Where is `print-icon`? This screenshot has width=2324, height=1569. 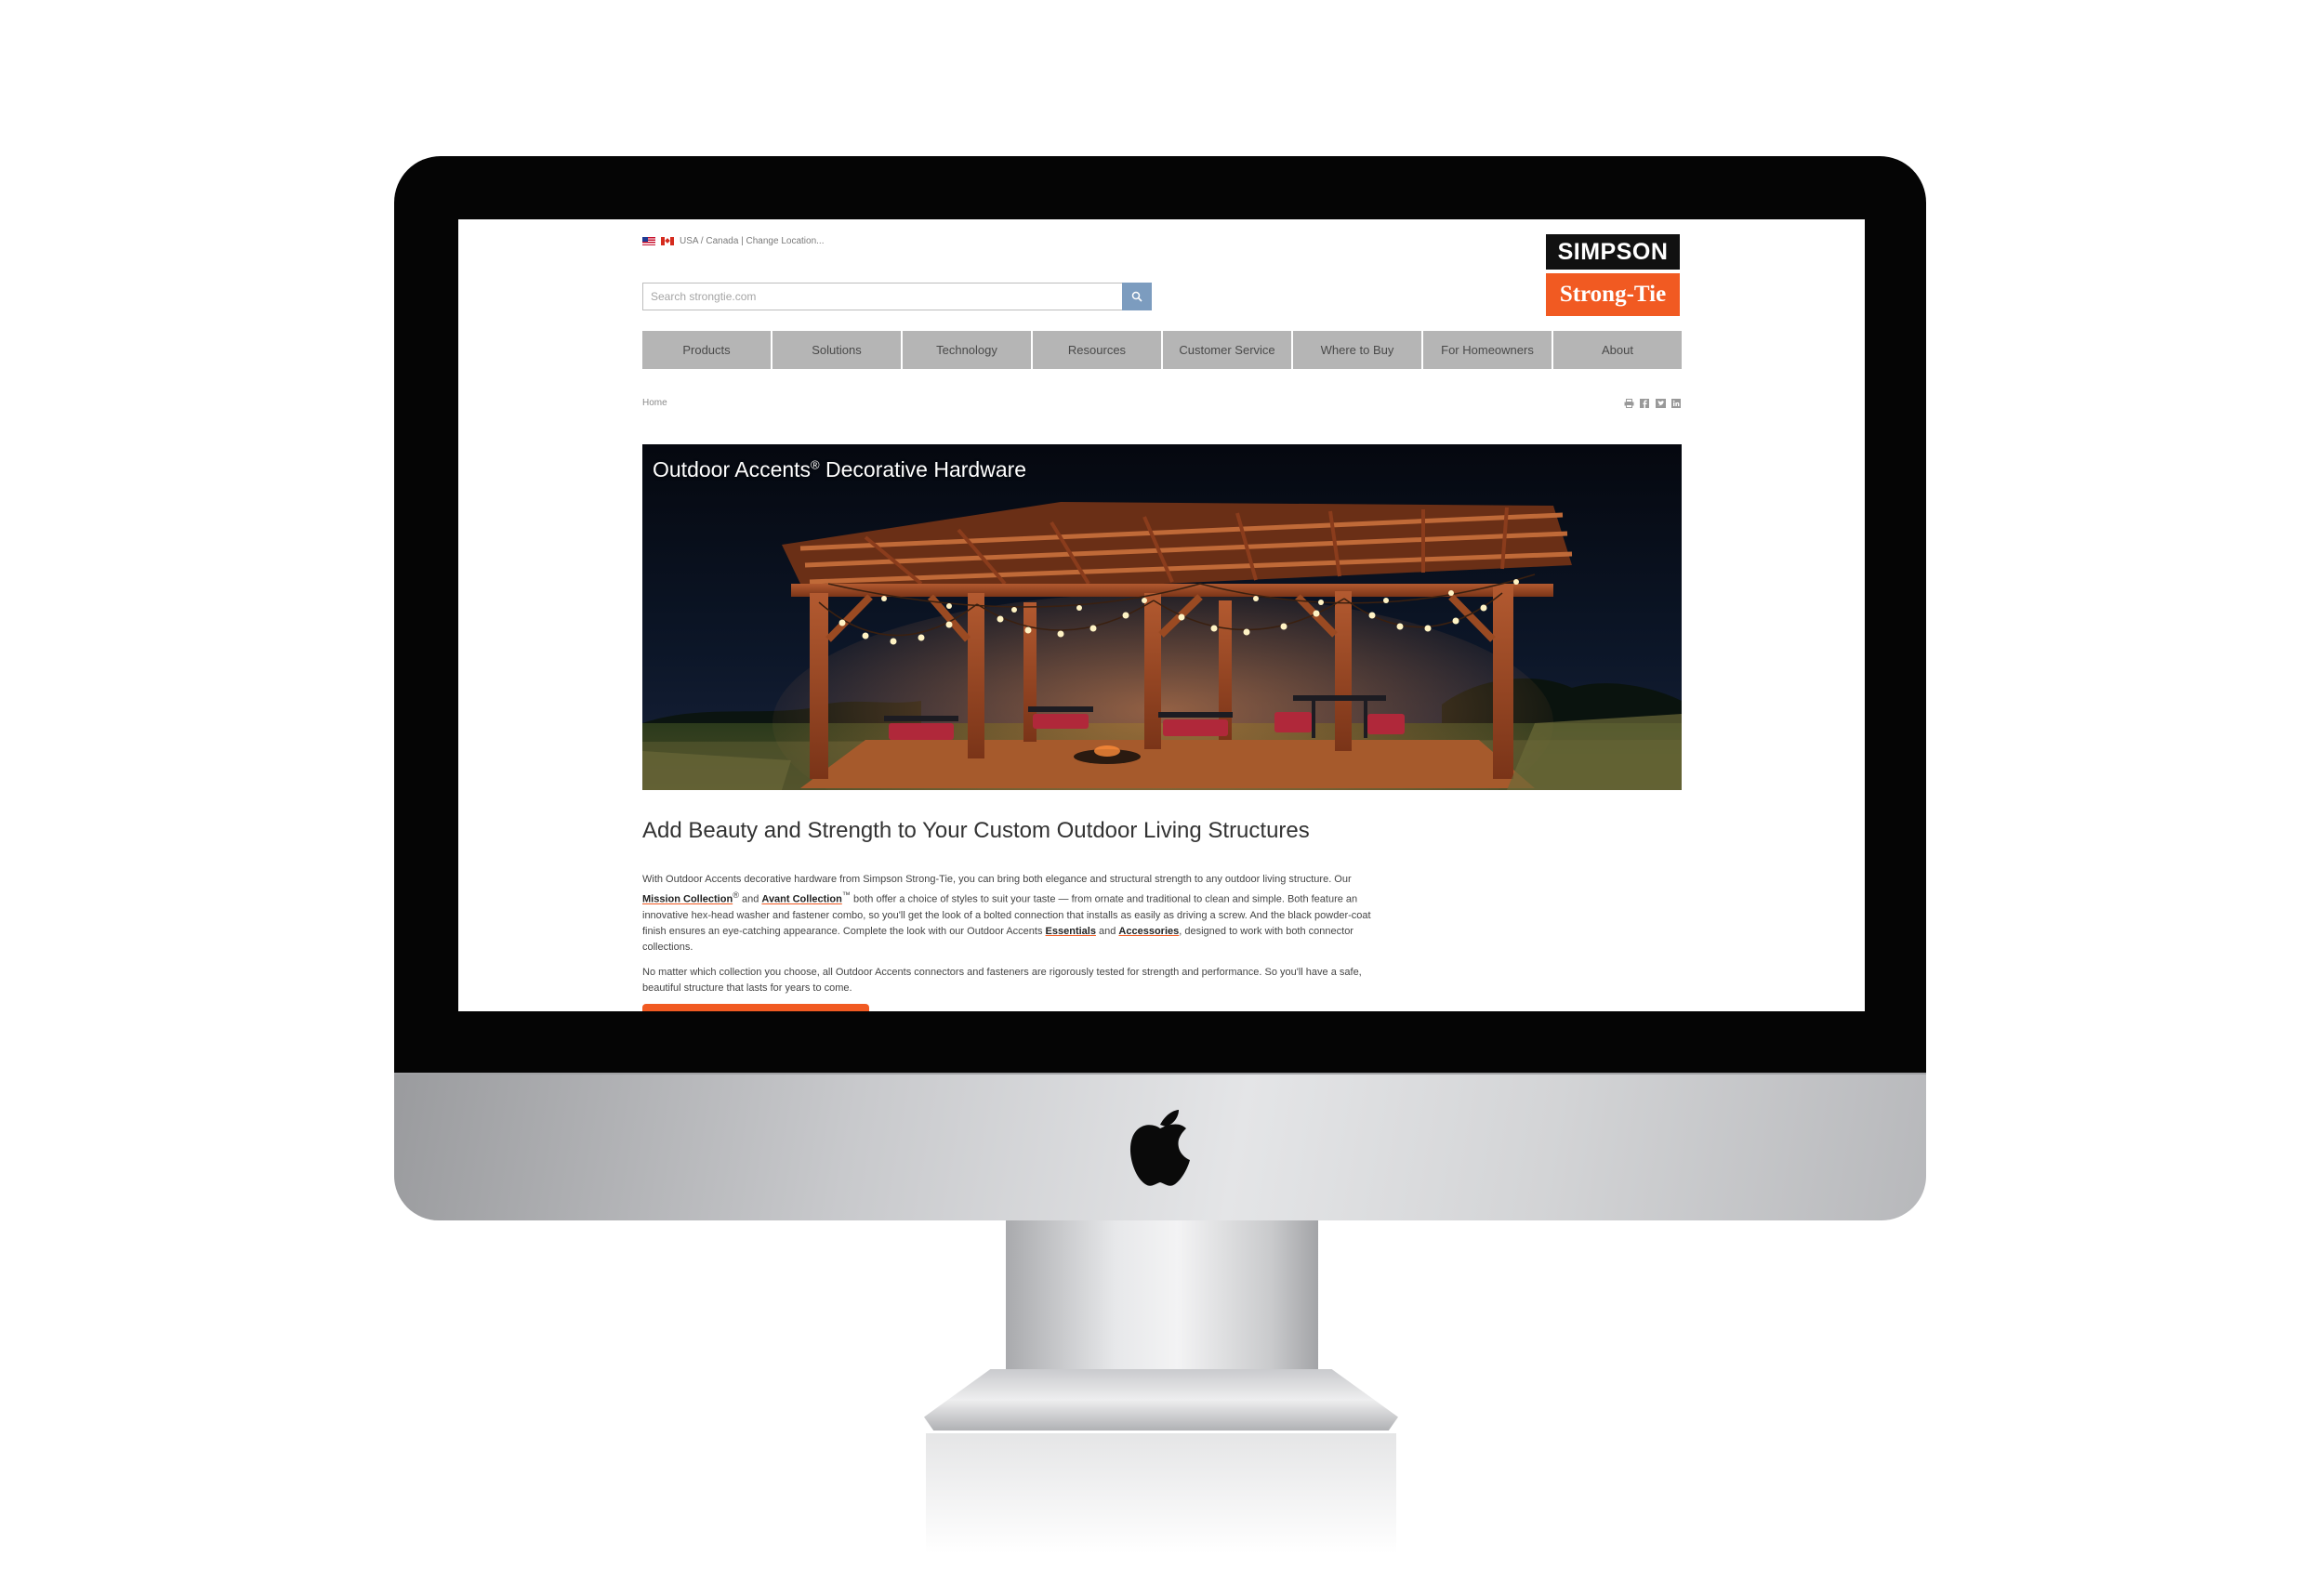
print-icon is located at coordinates (1628, 403).